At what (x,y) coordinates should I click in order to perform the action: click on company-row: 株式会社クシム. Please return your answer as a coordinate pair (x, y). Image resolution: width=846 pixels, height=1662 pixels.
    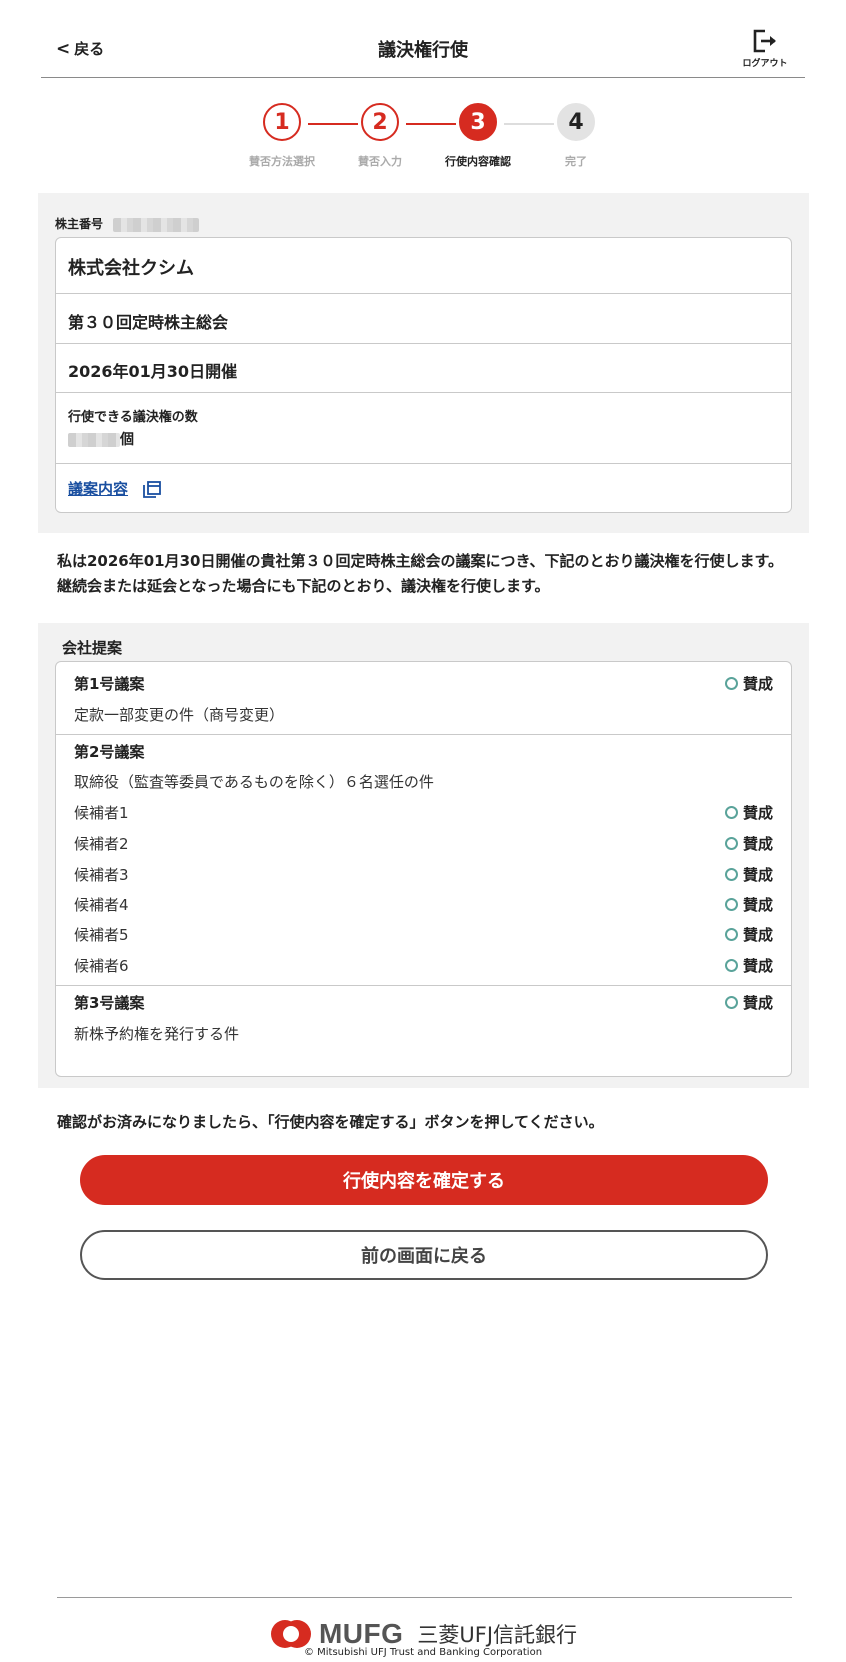
    Looking at the image, I should click on (423, 266).